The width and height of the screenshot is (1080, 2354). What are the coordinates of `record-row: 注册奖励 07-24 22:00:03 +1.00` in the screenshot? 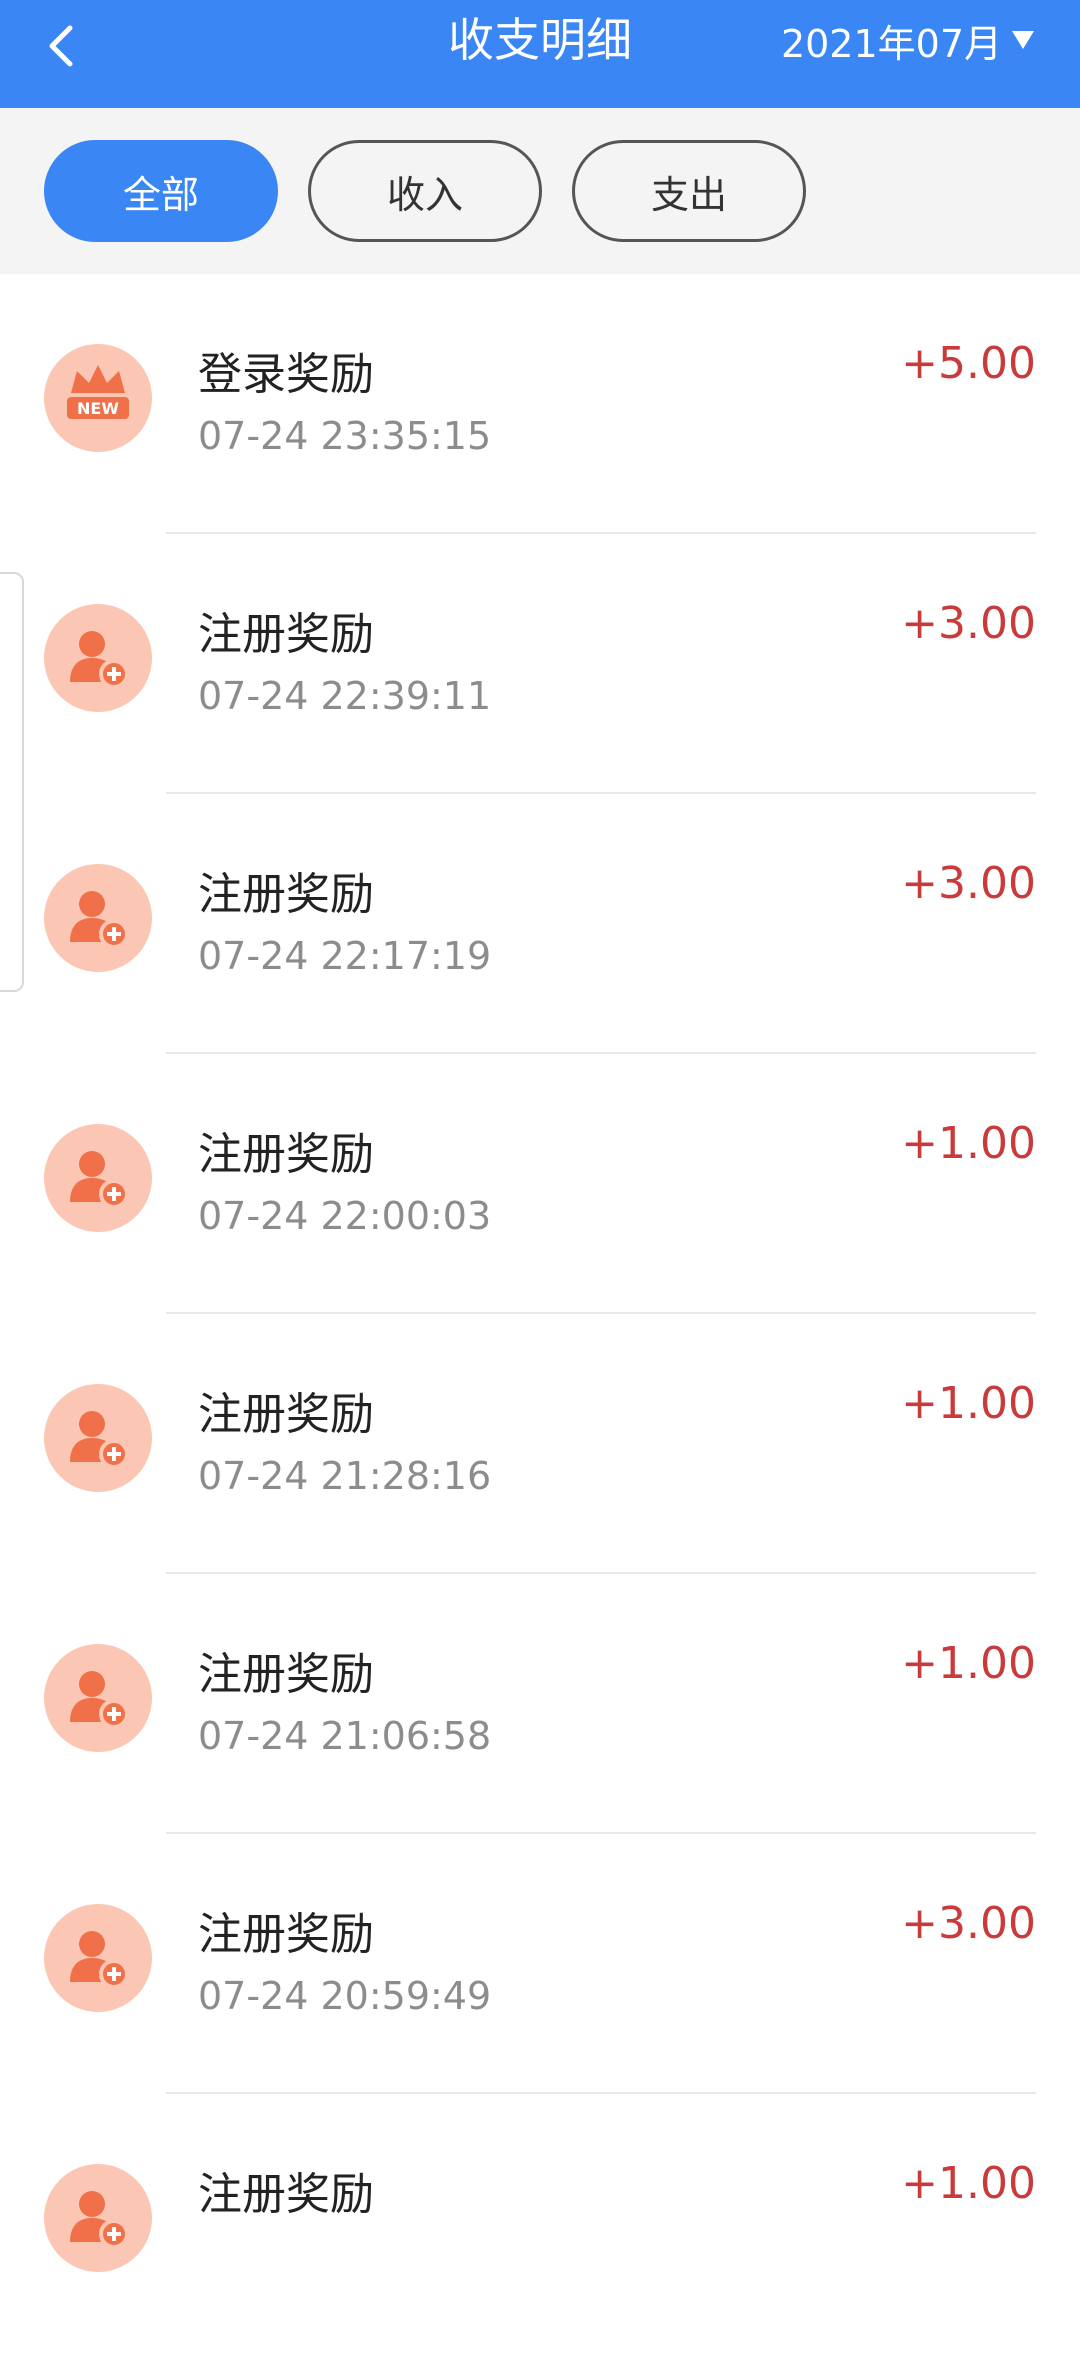 It's located at (540, 1184).